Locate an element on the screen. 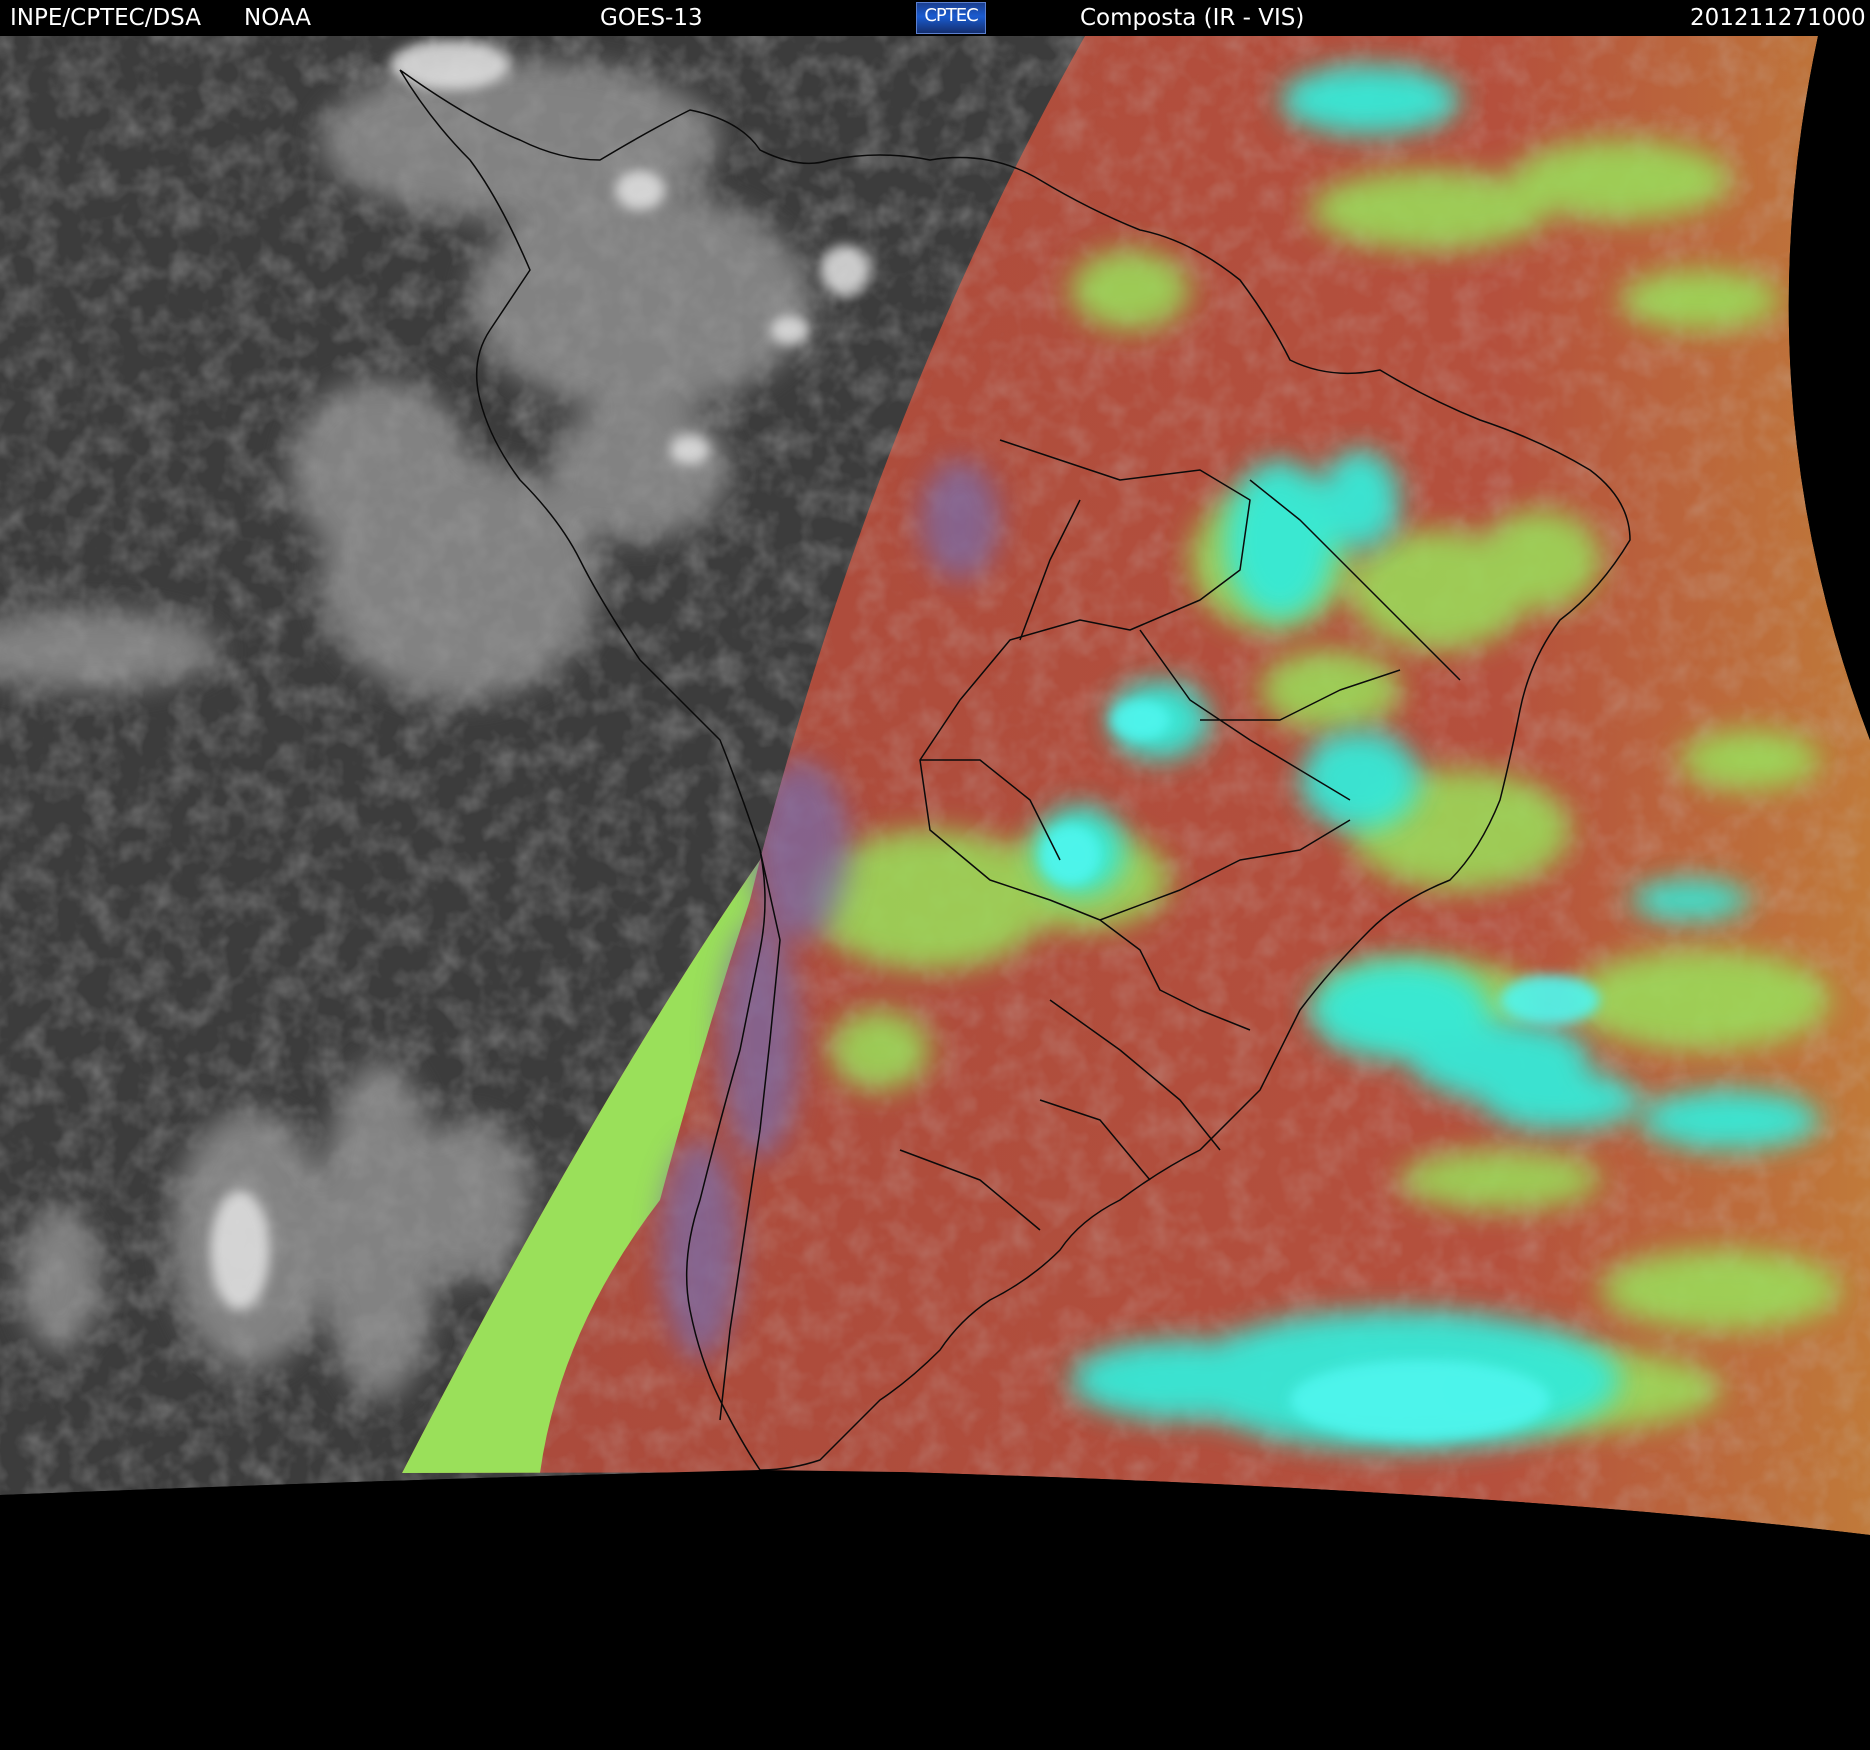  agency-label: INPE/CPTEC/DSA is located at coordinates (105, 18).